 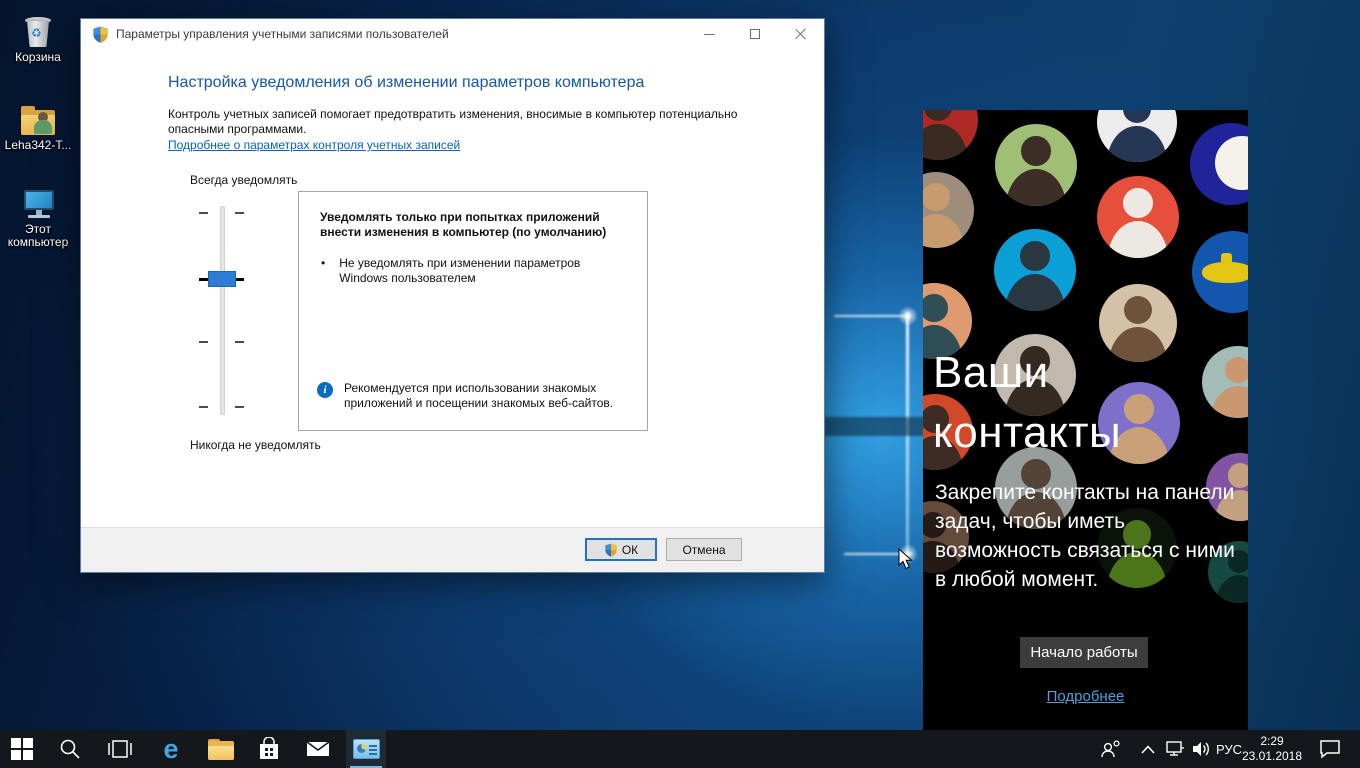 I want to click on user-folder-icon, so click(x=38, y=118).